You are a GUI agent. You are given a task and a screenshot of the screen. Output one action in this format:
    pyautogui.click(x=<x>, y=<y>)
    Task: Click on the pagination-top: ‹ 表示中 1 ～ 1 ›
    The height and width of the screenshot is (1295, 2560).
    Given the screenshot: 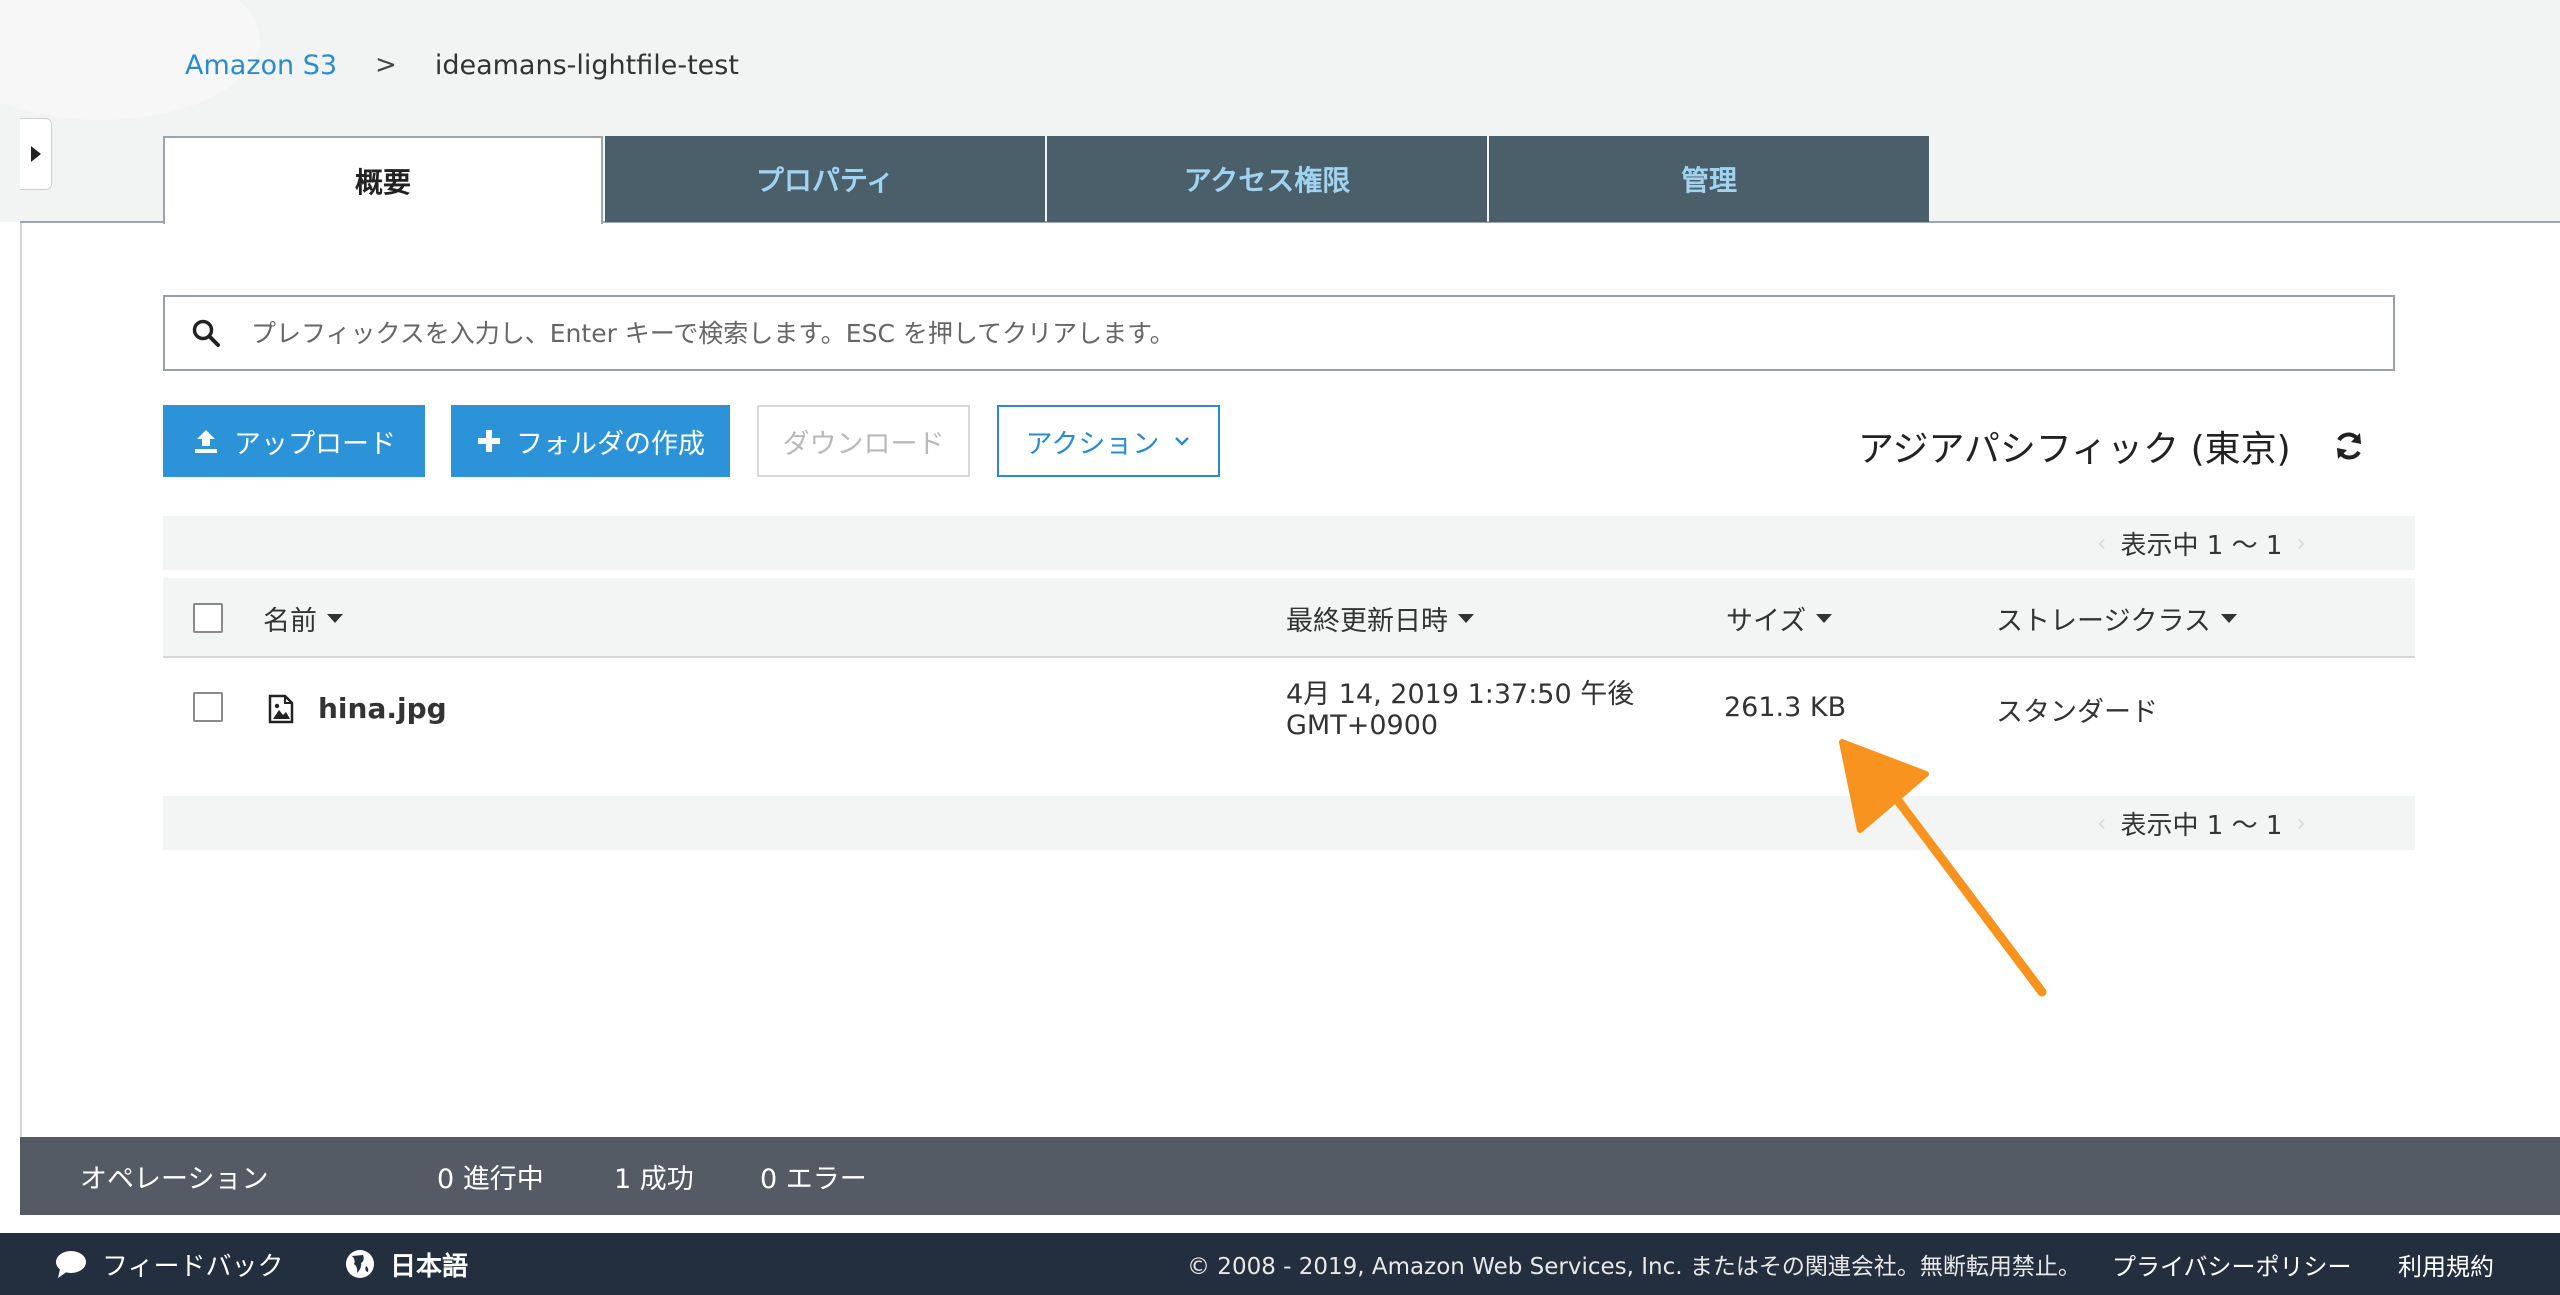 What is the action you would take?
    pyautogui.click(x=2201, y=543)
    